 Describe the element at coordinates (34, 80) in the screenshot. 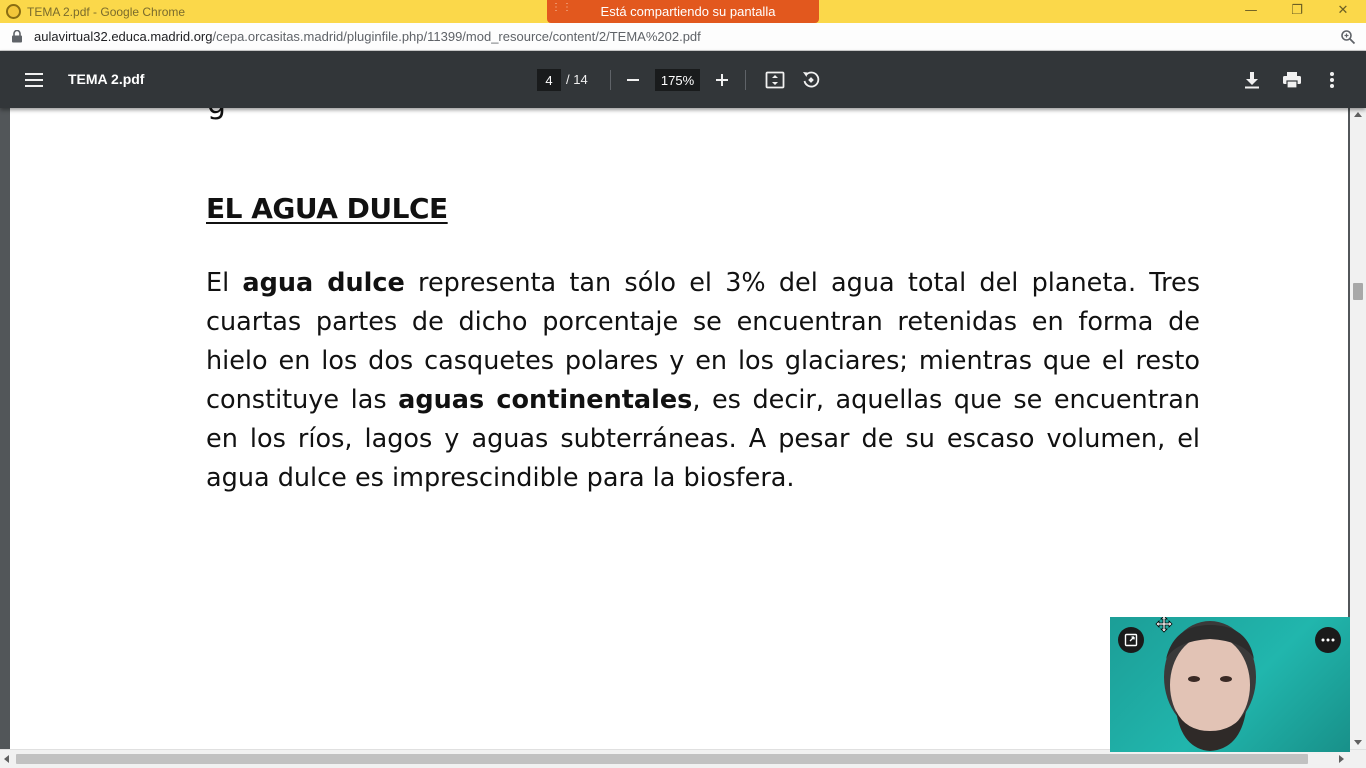

I see `hamburger-menu-icon` at that location.